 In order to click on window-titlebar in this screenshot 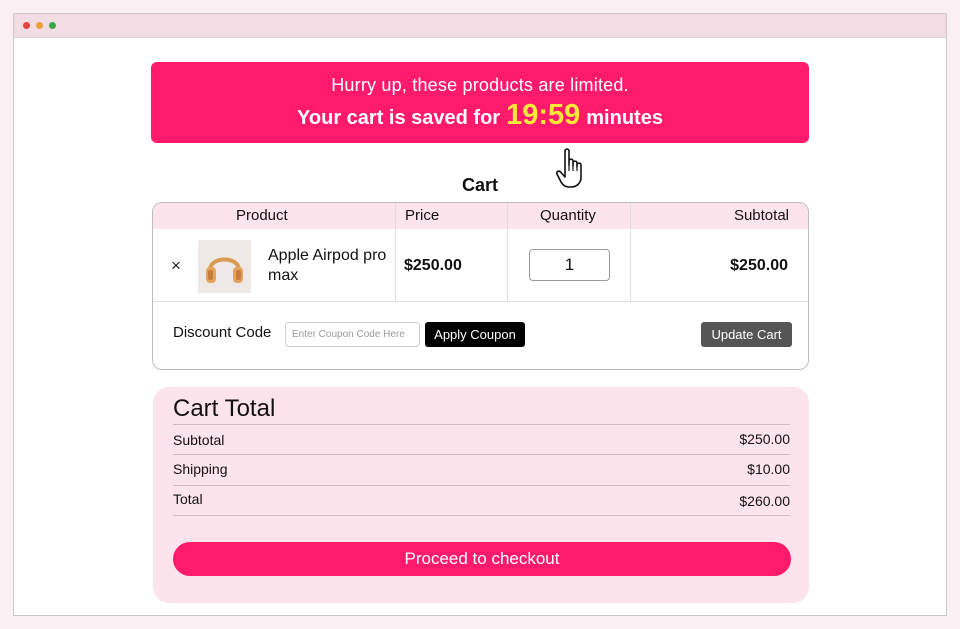, I will do `click(480, 26)`.